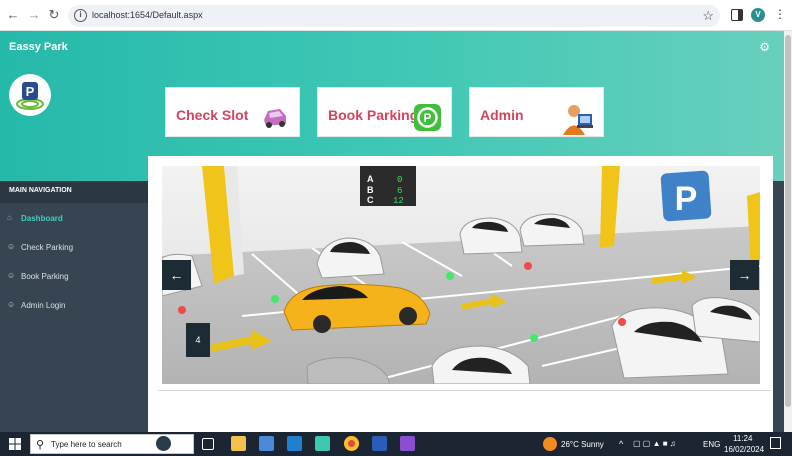  What do you see at coordinates (74, 192) in the screenshot?
I see `nav-heading: MAIN NAVIGATION` at bounding box center [74, 192].